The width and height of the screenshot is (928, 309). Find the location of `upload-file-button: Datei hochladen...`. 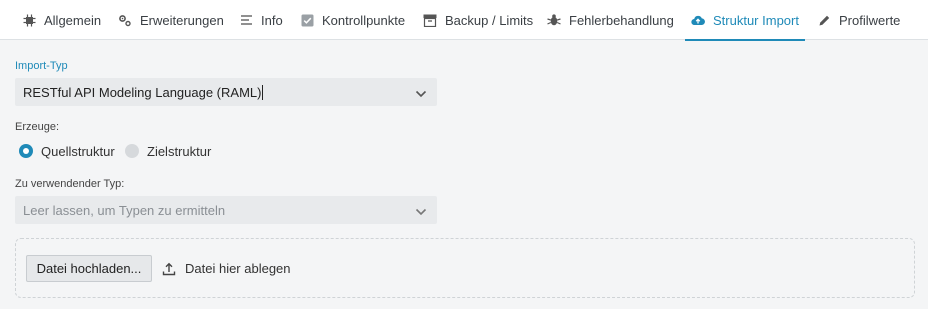

upload-file-button: Datei hochladen... is located at coordinates (89, 268).